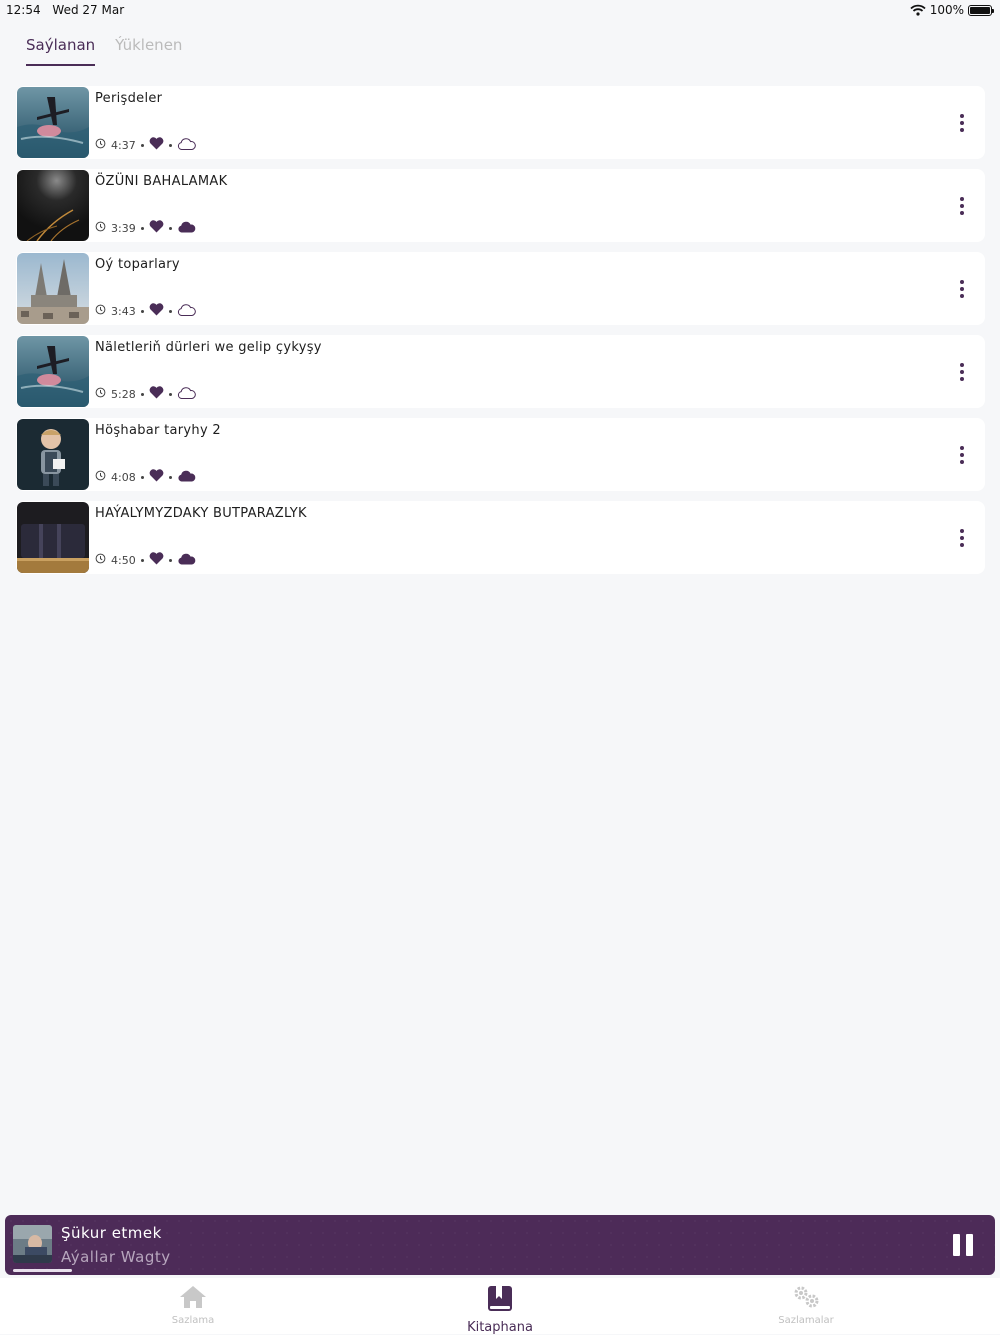 The width and height of the screenshot is (1000, 1335). Describe the element at coordinates (145, 228) in the screenshot. I see `track-meta: 3:39` at that location.